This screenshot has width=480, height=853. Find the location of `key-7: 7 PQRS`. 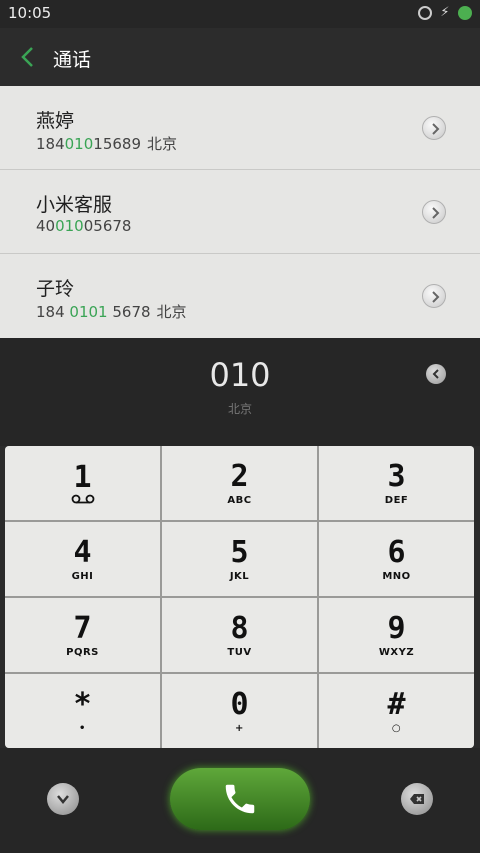

key-7: 7 PQRS is located at coordinates (82, 635).